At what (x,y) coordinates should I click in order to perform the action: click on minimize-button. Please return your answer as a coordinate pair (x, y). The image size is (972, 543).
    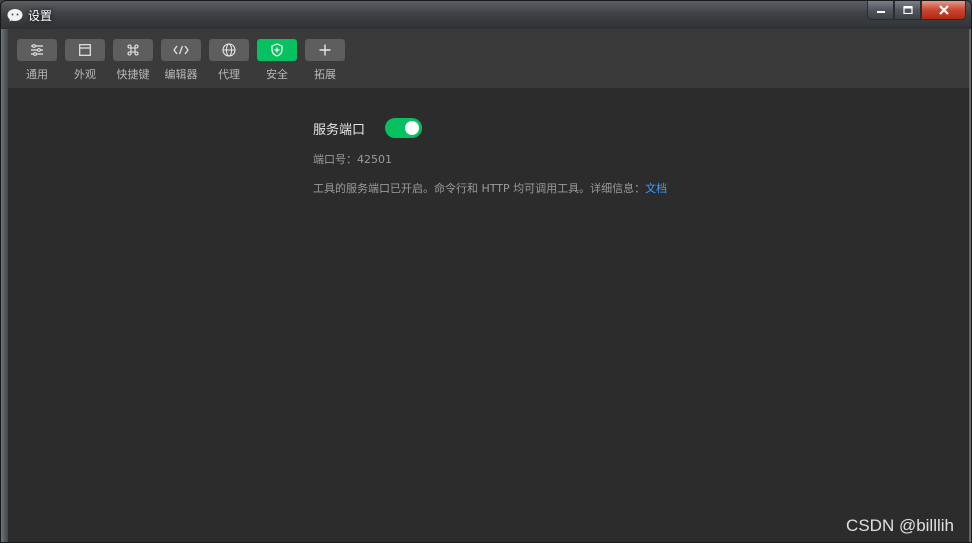
    Looking at the image, I should click on (880, 10).